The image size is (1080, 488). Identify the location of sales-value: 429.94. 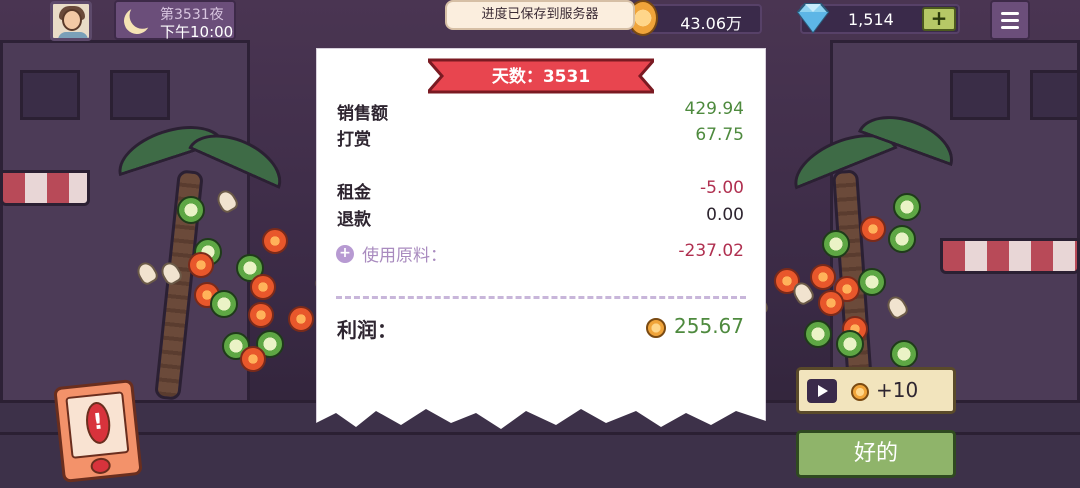
(714, 109).